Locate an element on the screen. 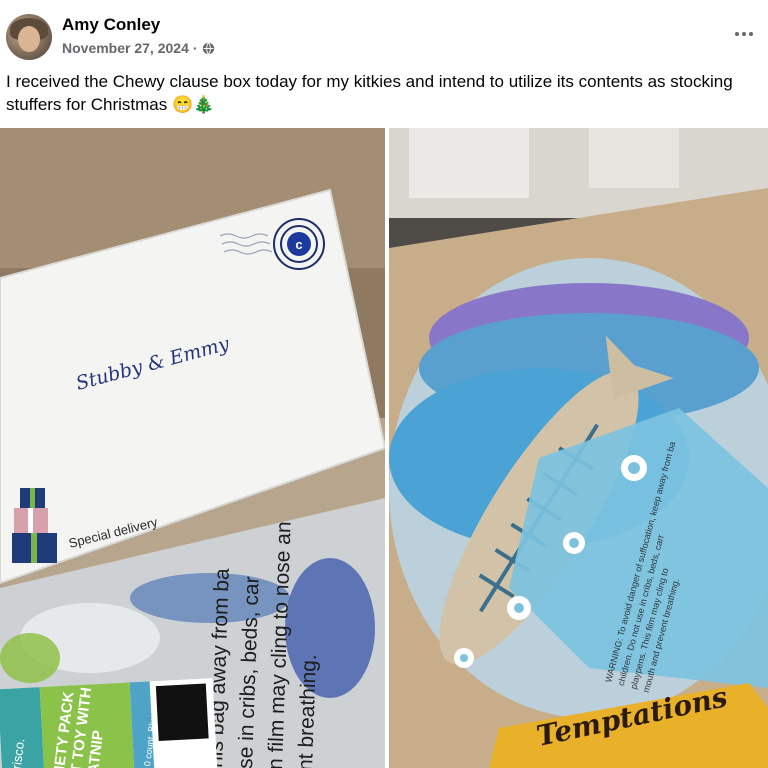  avatar is located at coordinates (29, 37).